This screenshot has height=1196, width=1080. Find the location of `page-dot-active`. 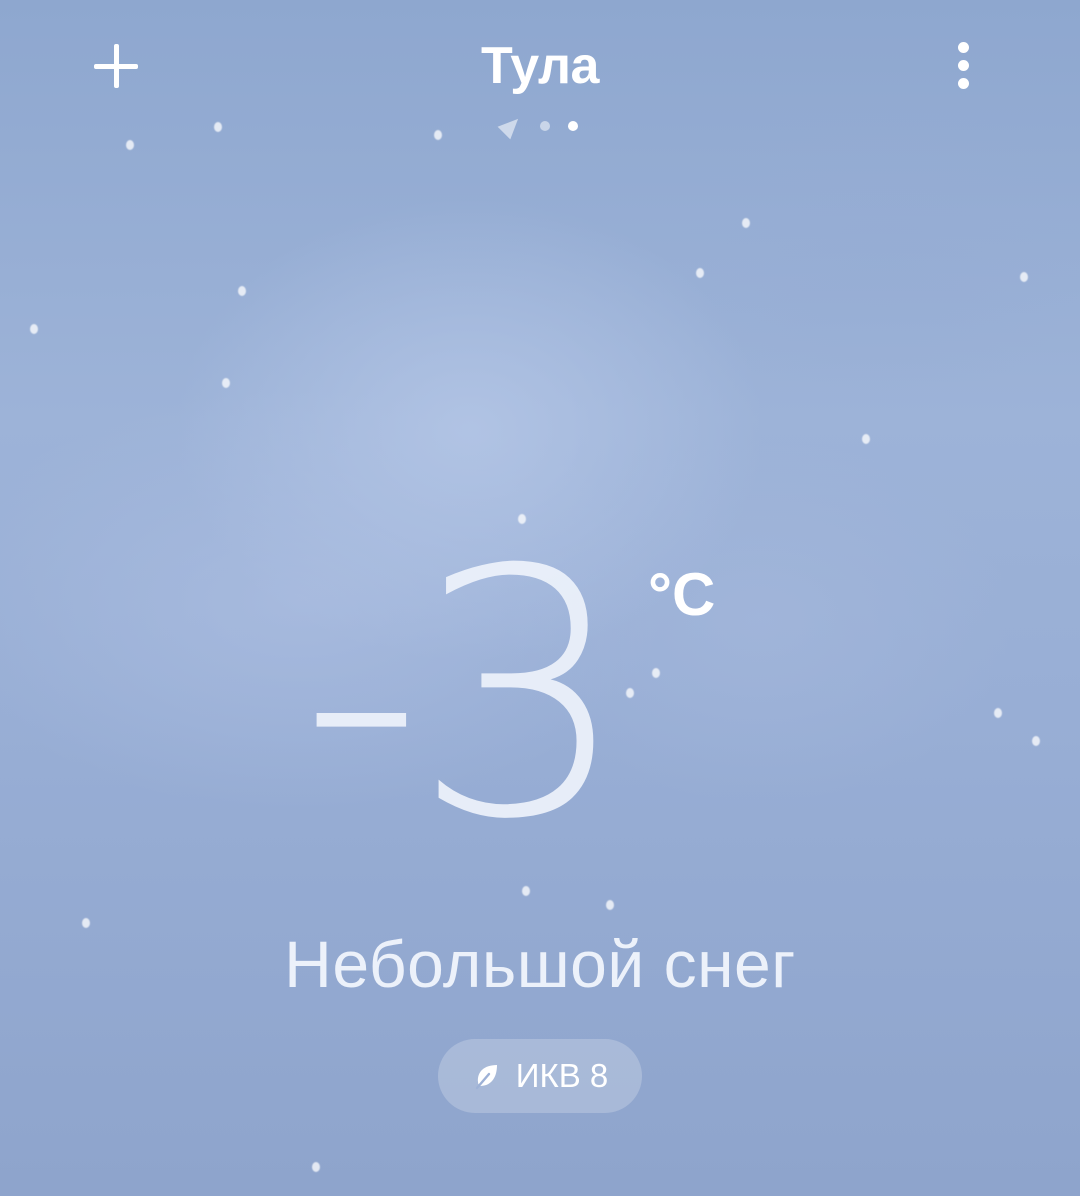

page-dot-active is located at coordinates (573, 126).